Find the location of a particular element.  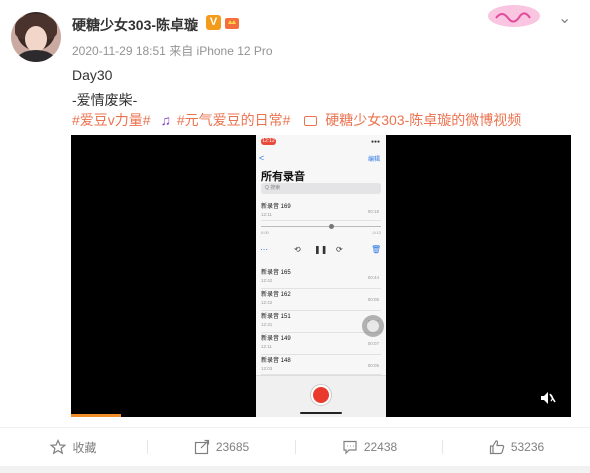

phone-record-bar is located at coordinates (321, 396).